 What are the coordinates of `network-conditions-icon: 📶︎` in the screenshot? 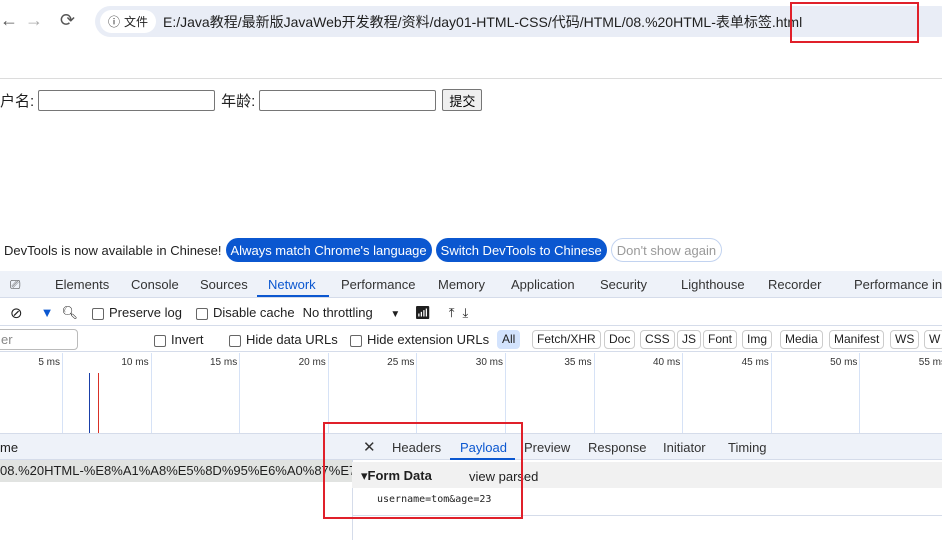 It's located at (422, 313).